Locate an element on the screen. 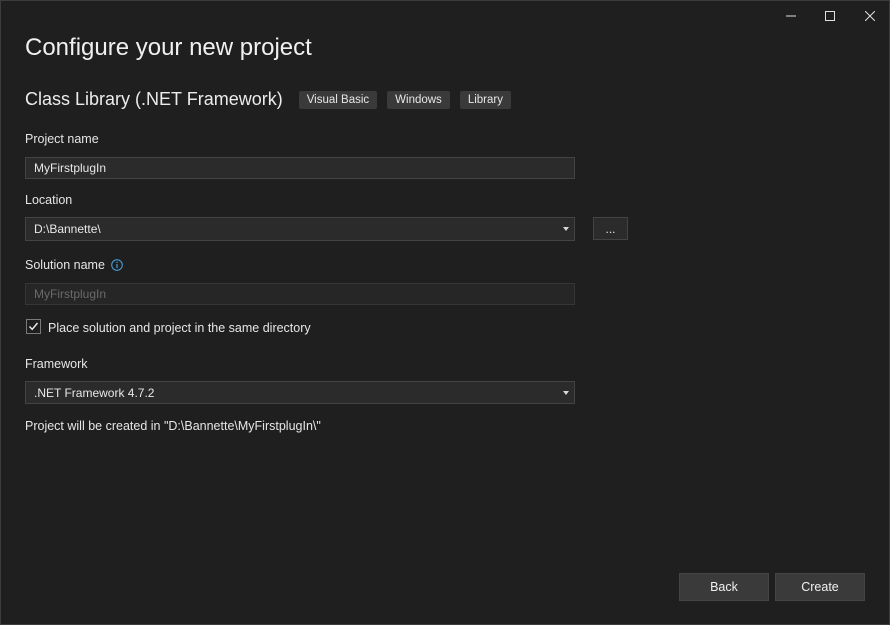 Image resolution: width=890 pixels, height=625 pixels. maximize-icon is located at coordinates (830, 16).